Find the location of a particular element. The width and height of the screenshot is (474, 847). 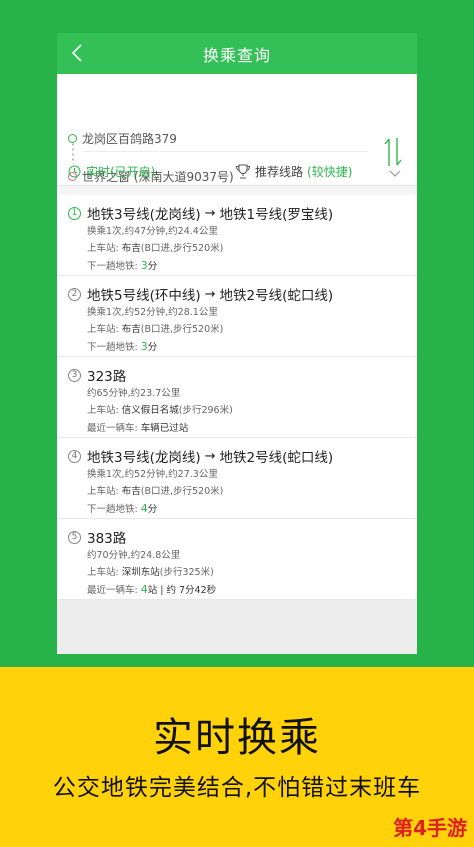

route-index: 5 is located at coordinates (74, 537).